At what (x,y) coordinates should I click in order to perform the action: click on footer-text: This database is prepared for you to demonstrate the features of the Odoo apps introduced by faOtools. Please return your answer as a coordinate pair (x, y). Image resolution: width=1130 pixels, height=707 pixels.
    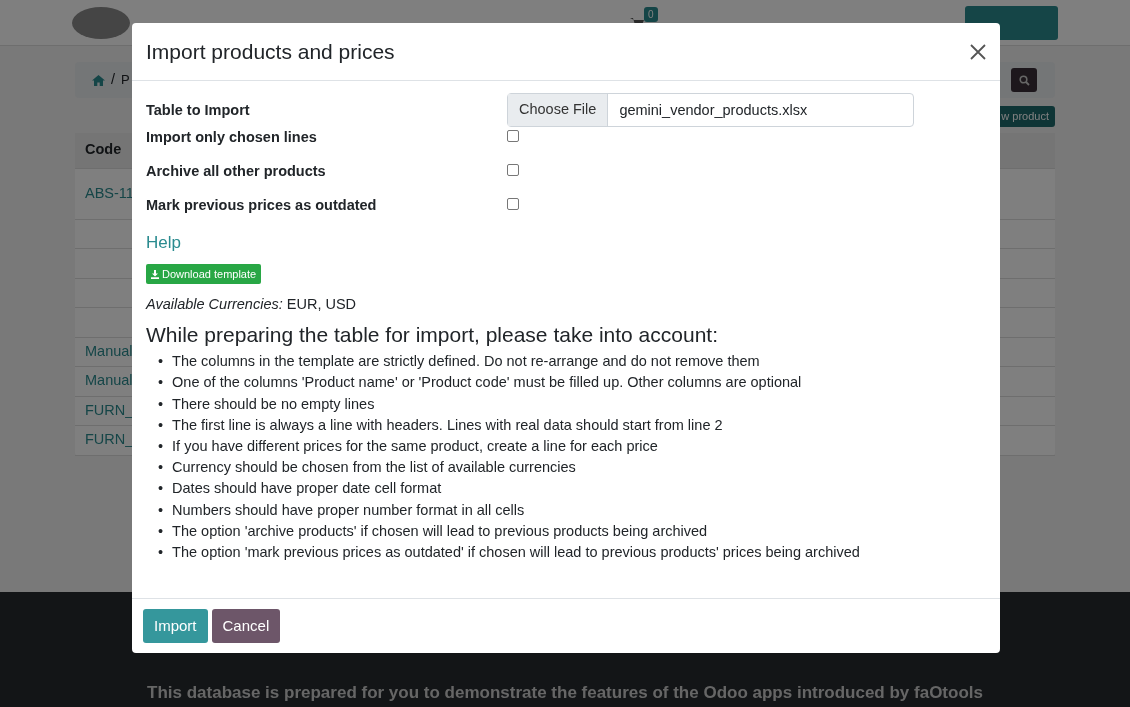
    Looking at the image, I should click on (565, 692).